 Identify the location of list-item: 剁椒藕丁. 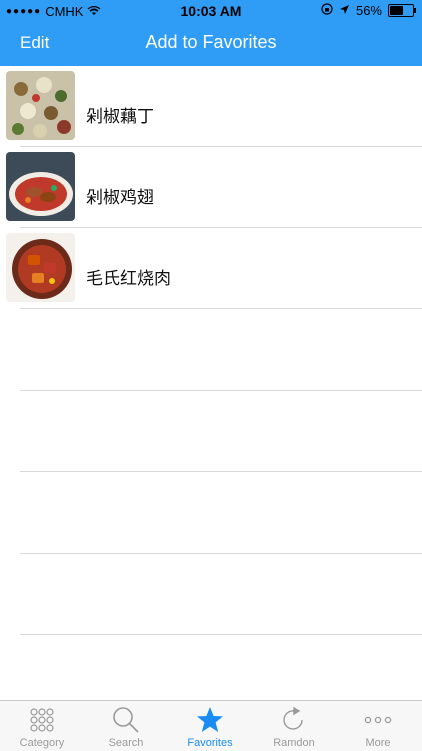
(211, 106).